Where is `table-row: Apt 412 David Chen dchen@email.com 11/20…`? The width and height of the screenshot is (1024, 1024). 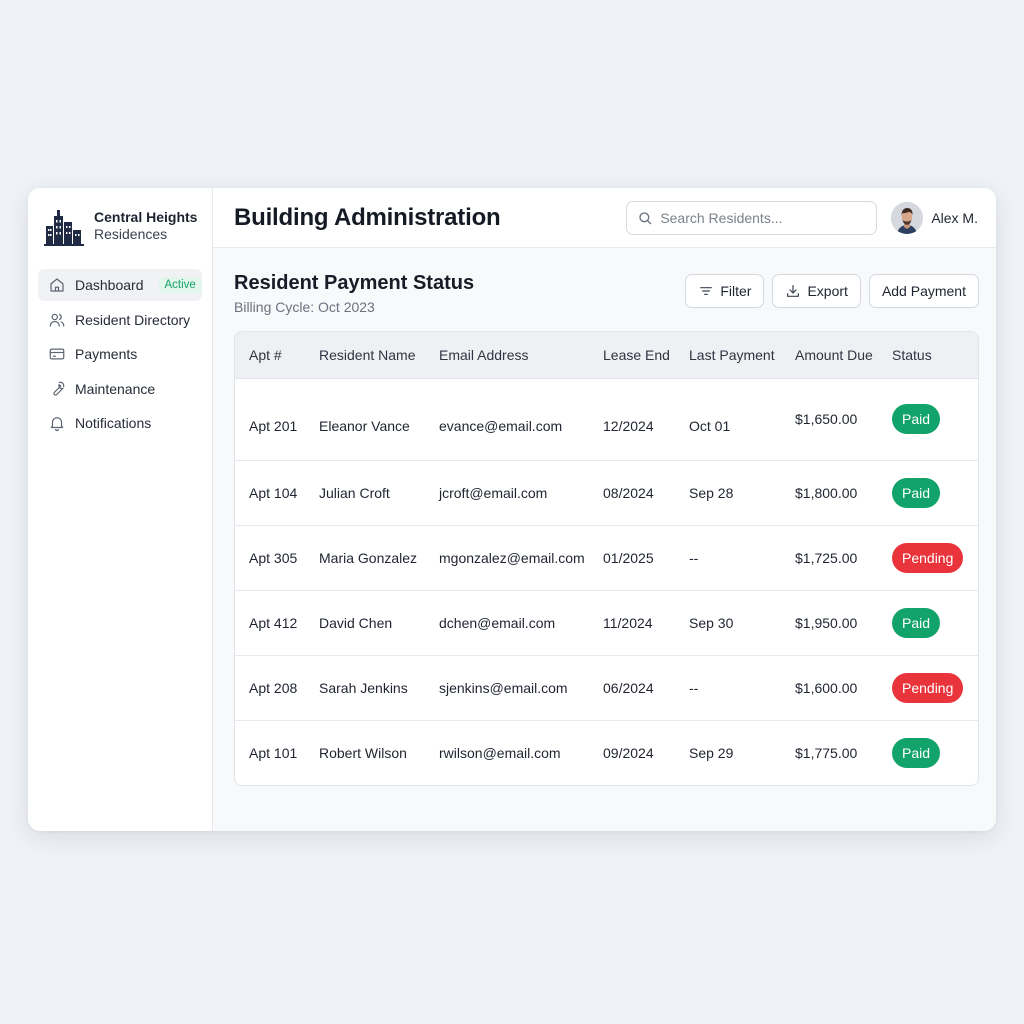
table-row: Apt 412 David Chen dchen@email.com 11/20… is located at coordinates (606, 622).